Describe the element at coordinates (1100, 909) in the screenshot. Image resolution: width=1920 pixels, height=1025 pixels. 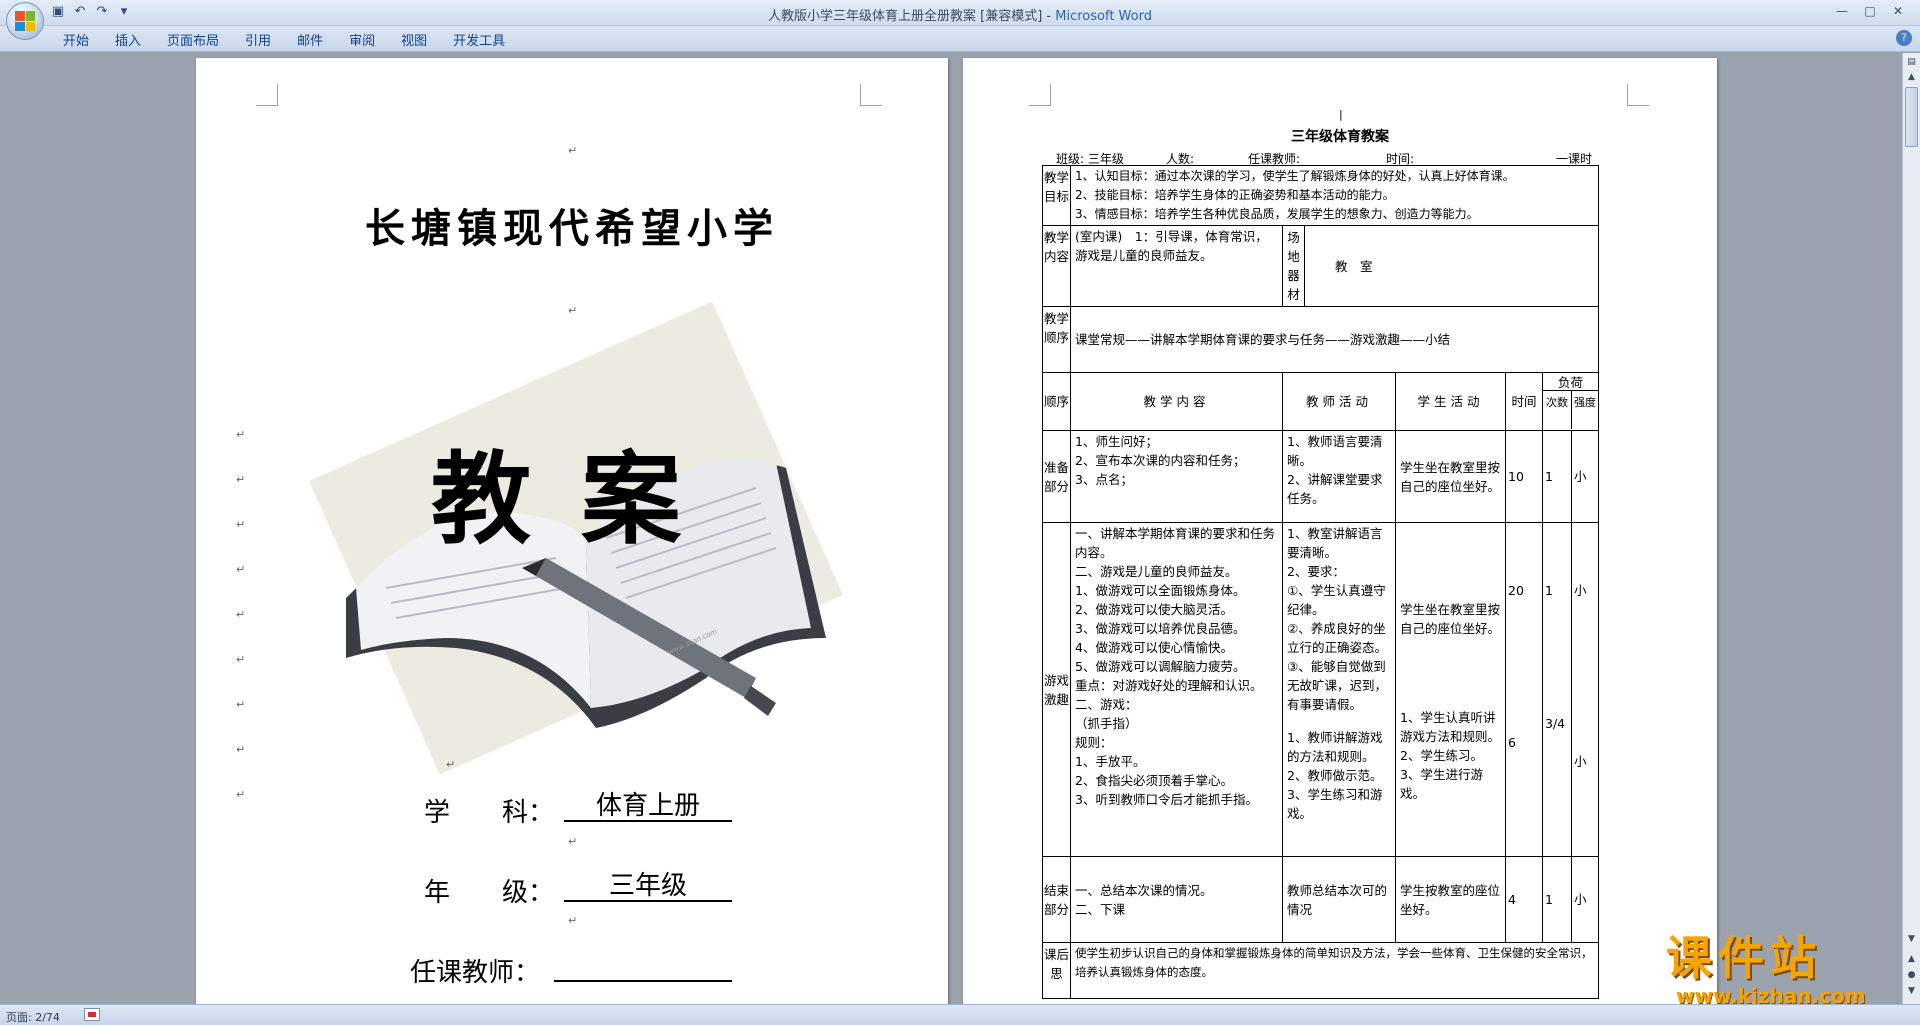
I see `list-item: 二、下课` at that location.